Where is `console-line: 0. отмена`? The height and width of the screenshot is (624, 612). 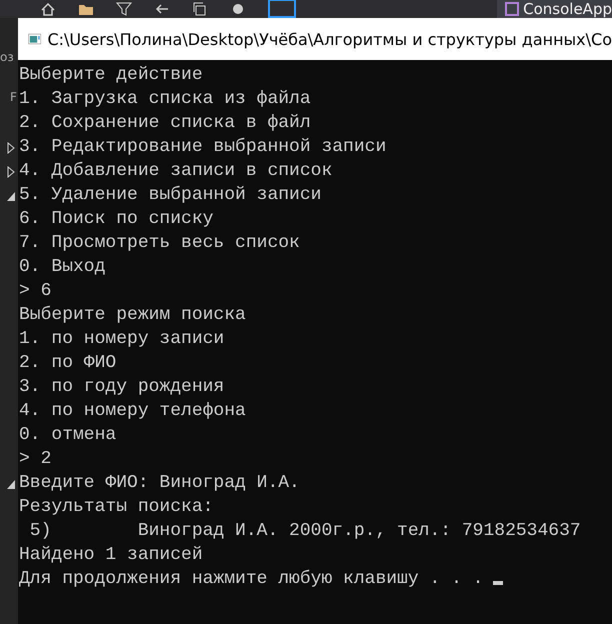
console-line: 0. отмена is located at coordinates (68, 435).